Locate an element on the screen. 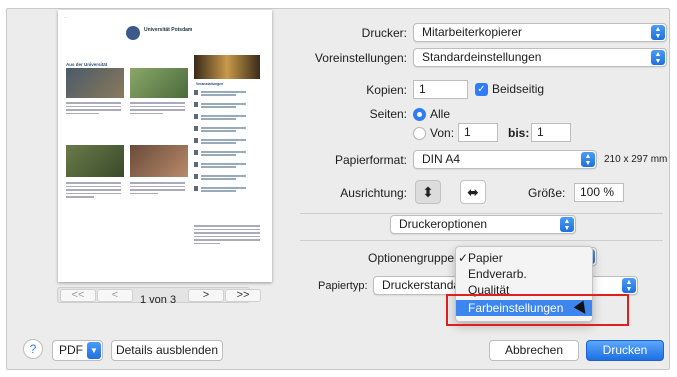 This screenshot has width=677, height=377. details-toggle-button: Details ausblenden is located at coordinates (167, 350).